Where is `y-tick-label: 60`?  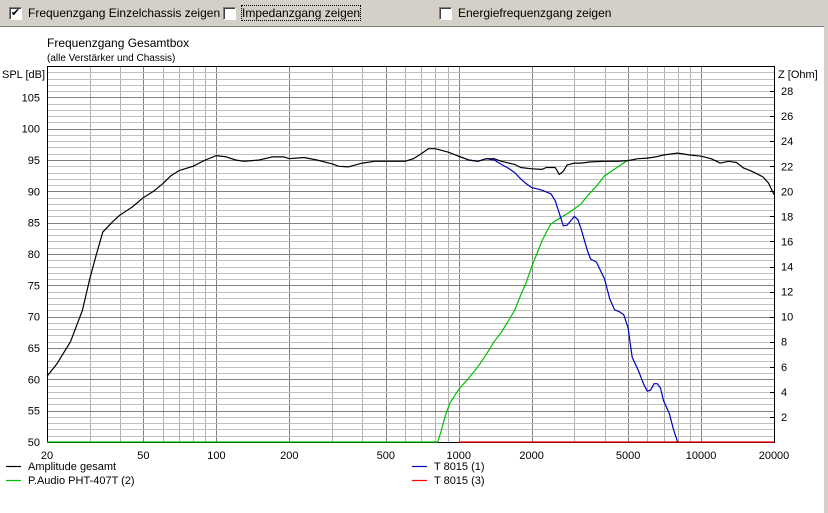
y-tick-label: 60 is located at coordinates (34, 380).